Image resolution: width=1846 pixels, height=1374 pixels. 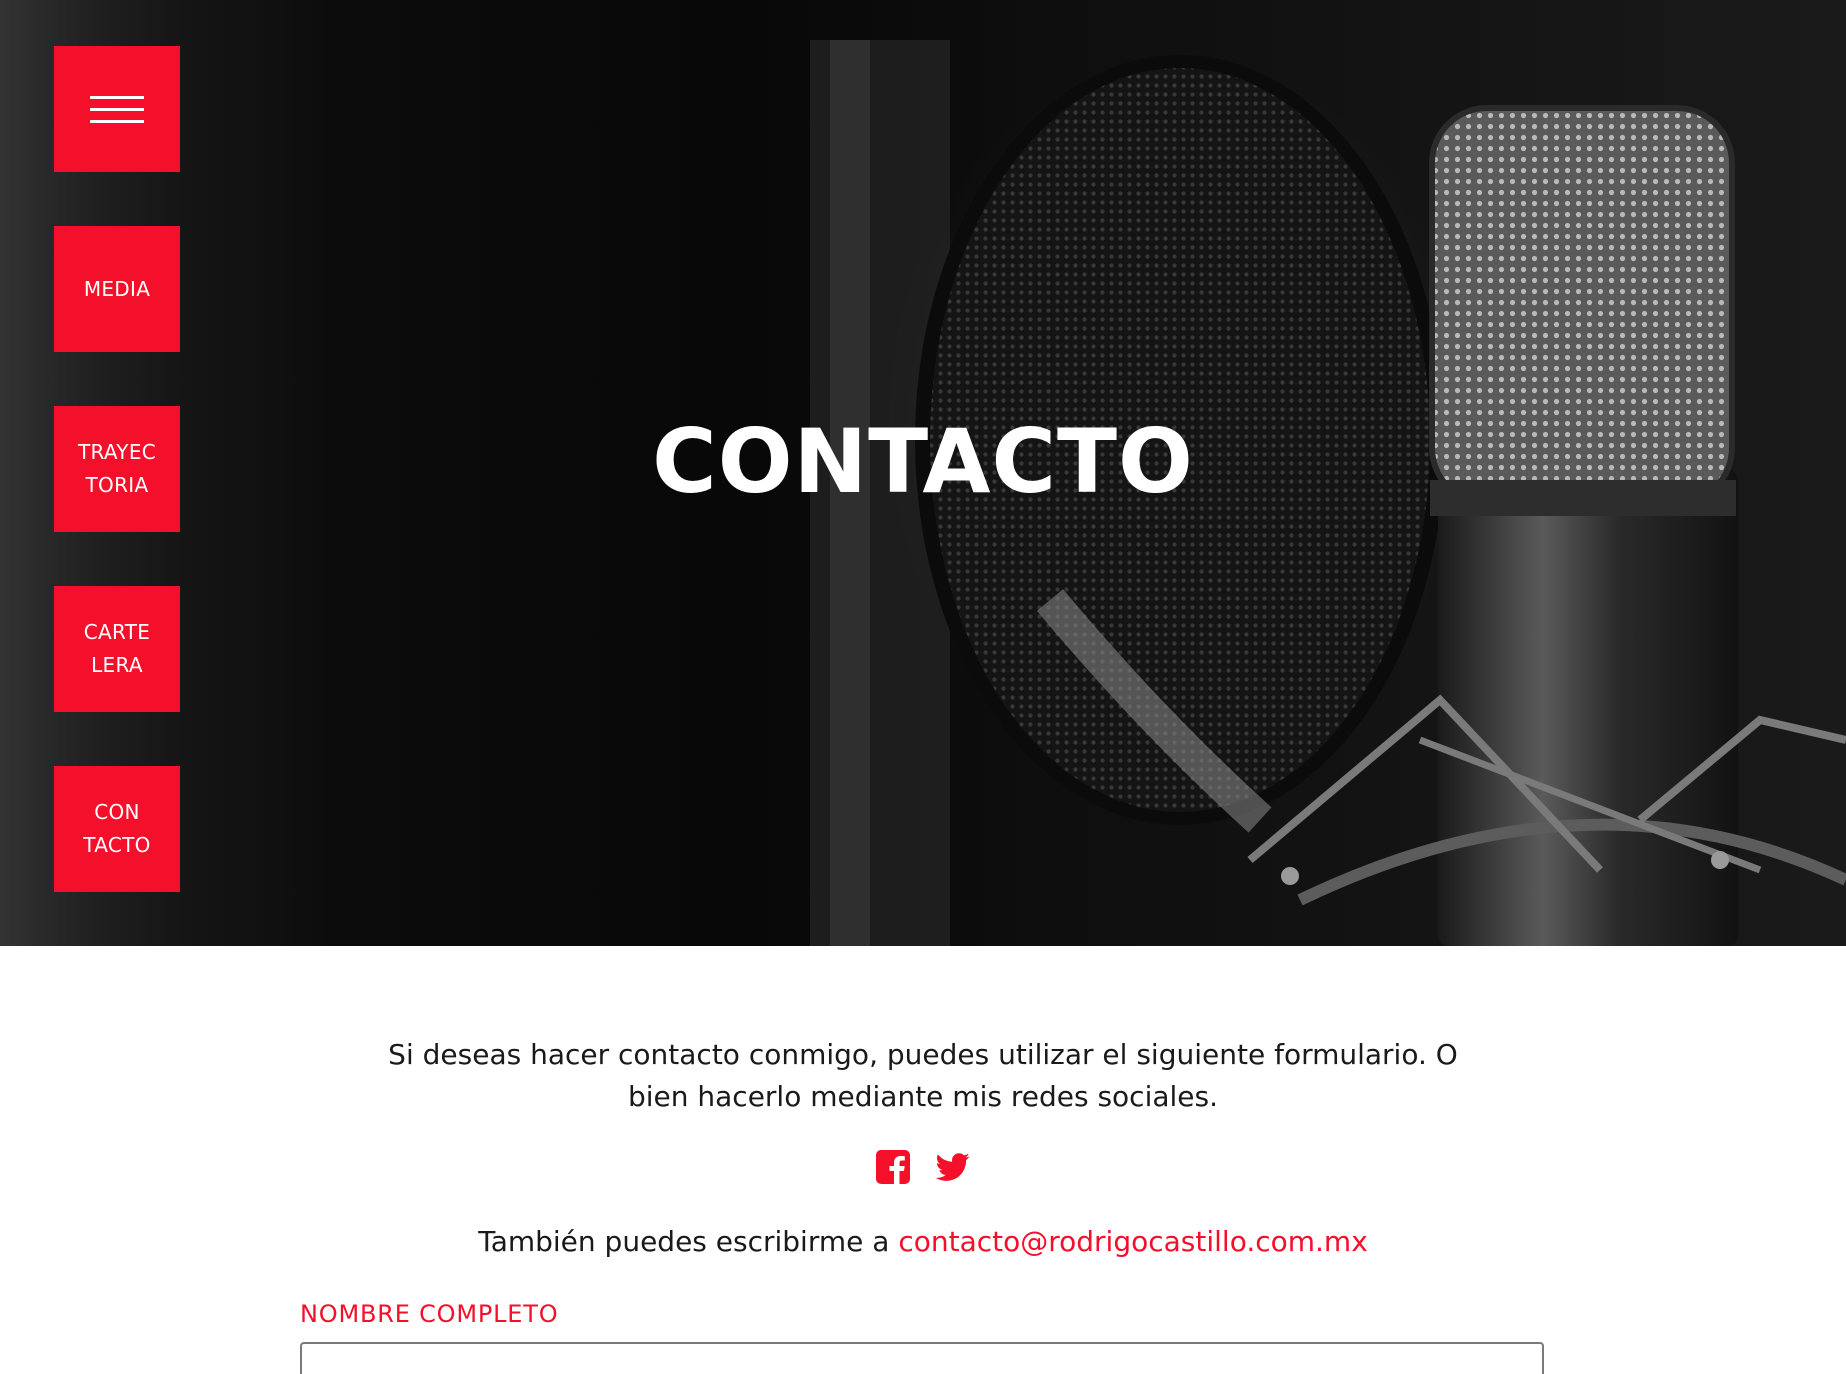 I want to click on page-title: CONTACTO, so click(x=923, y=461).